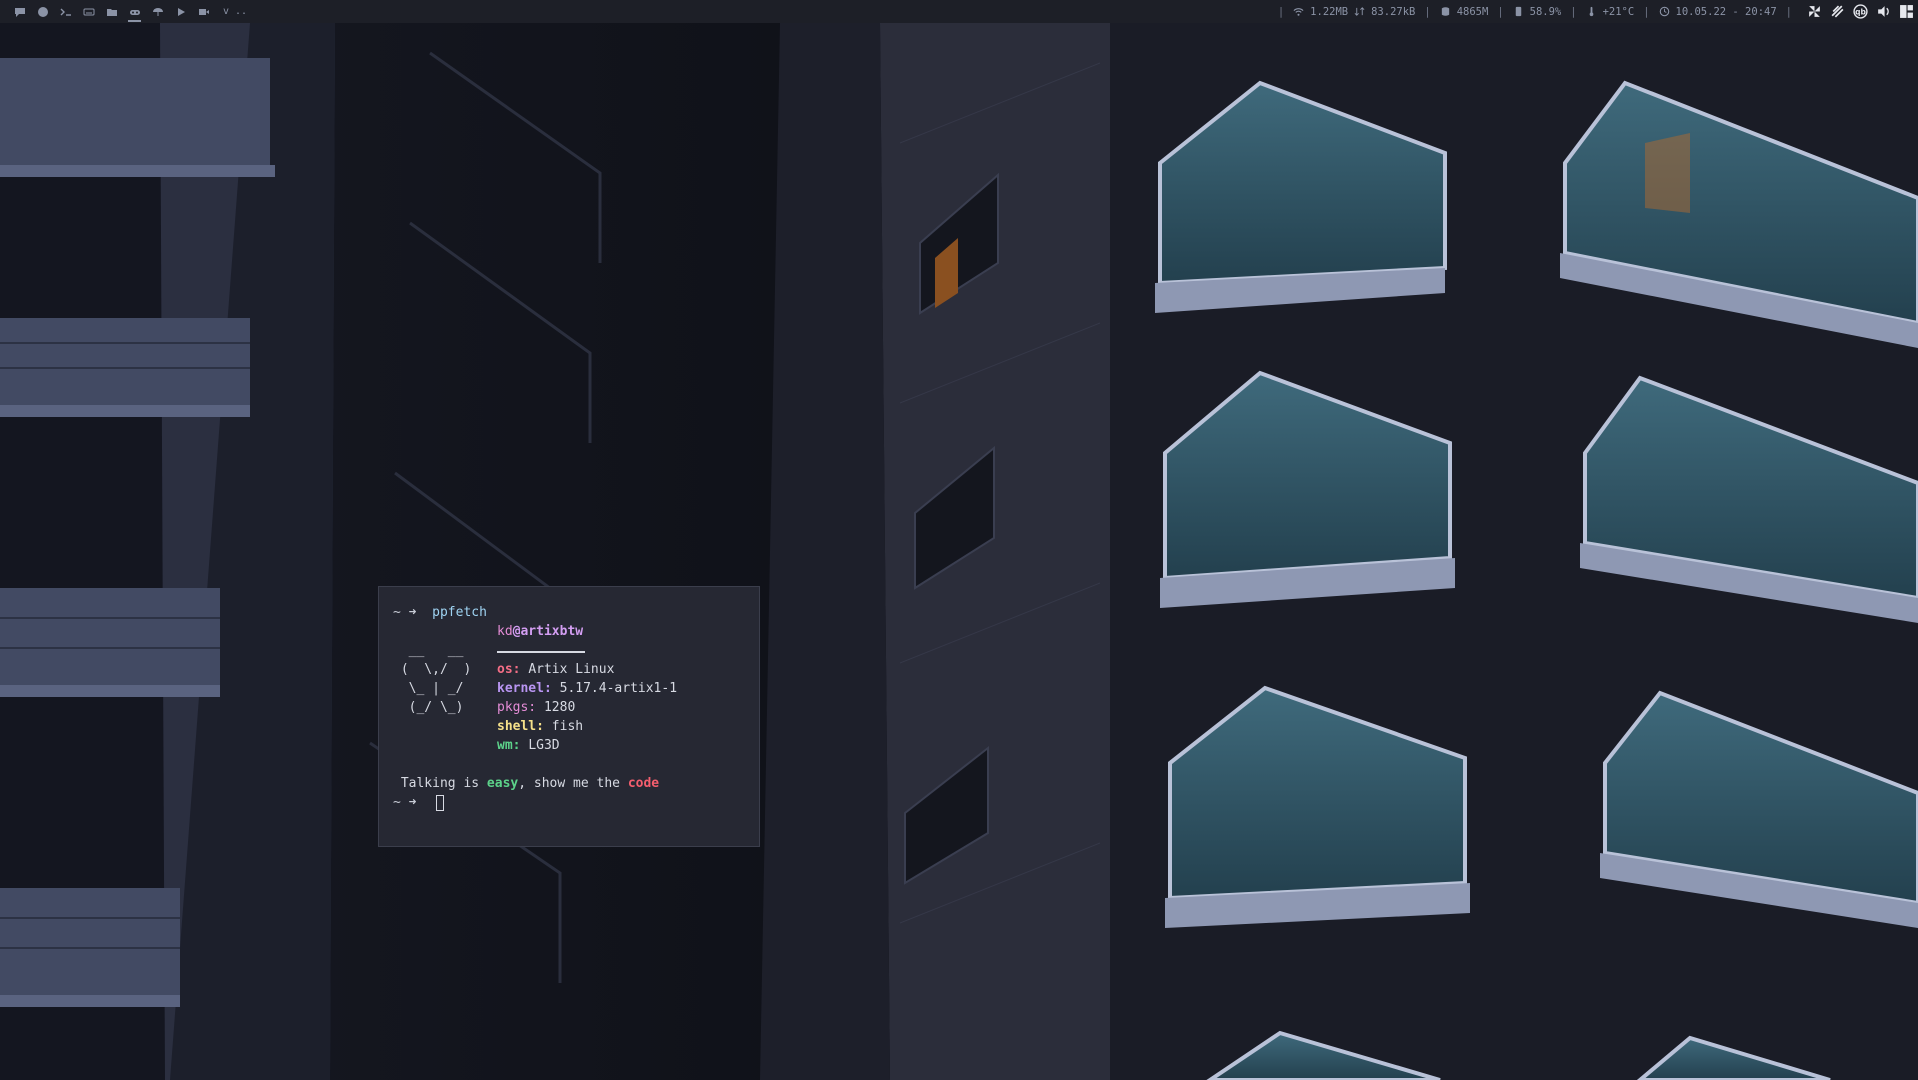 Image resolution: width=1918 pixels, height=1080 pixels. I want to click on memory-value: 4865M, so click(1472, 11).